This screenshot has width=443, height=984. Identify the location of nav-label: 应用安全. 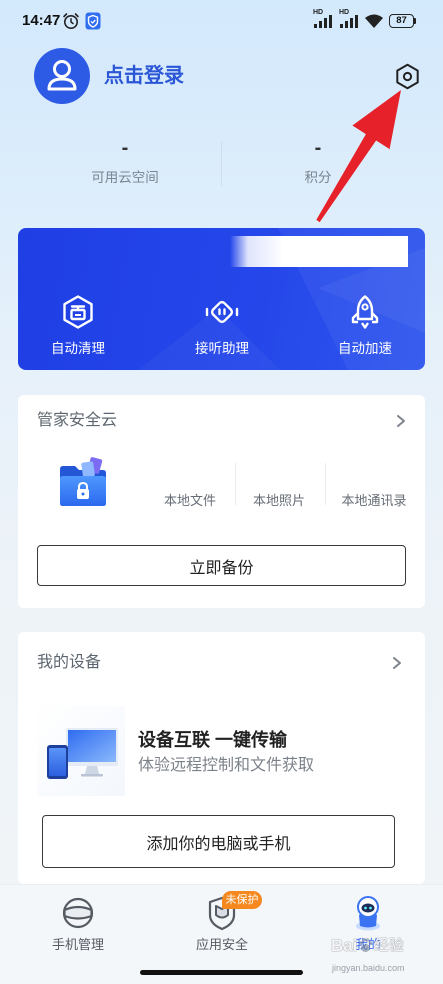
(221, 944).